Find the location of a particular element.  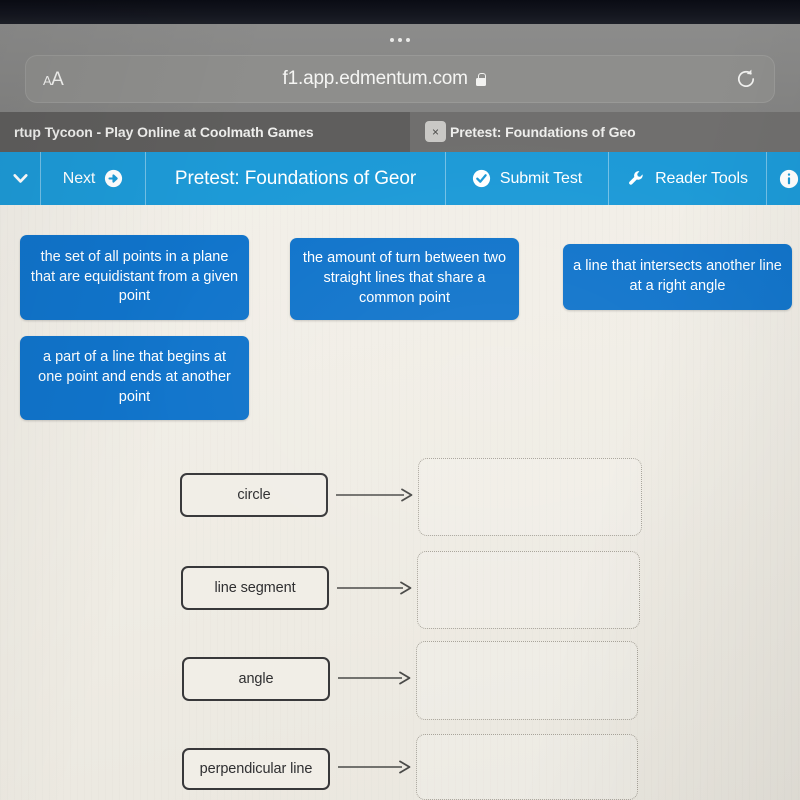

term-box: perpendicular line is located at coordinates (256, 769).